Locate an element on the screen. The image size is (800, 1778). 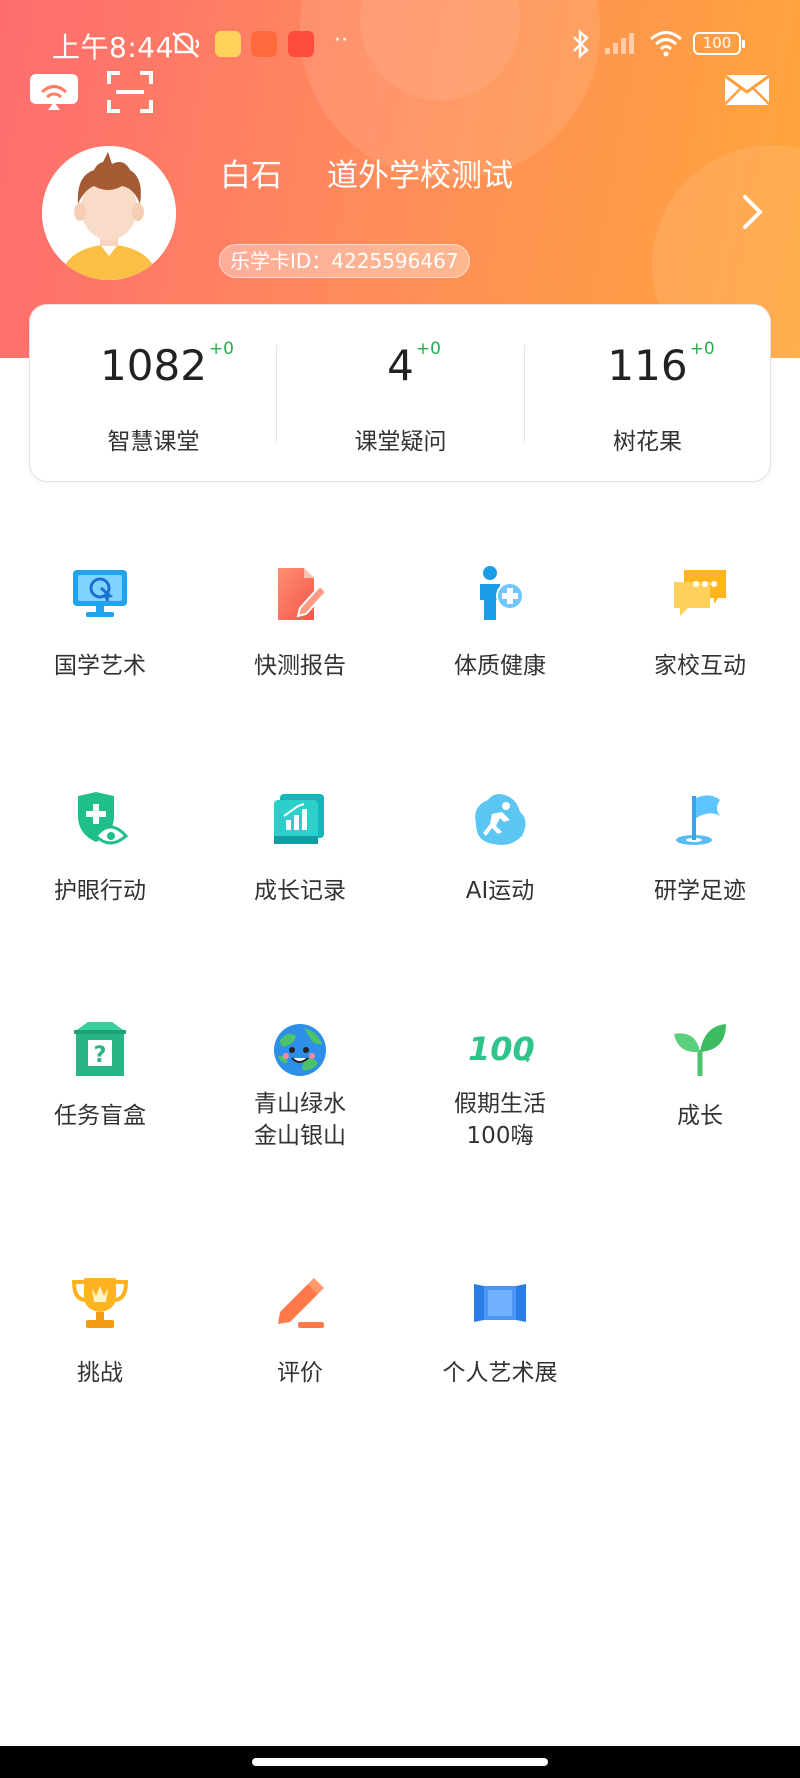
gallery-icon is located at coordinates (500, 1302).